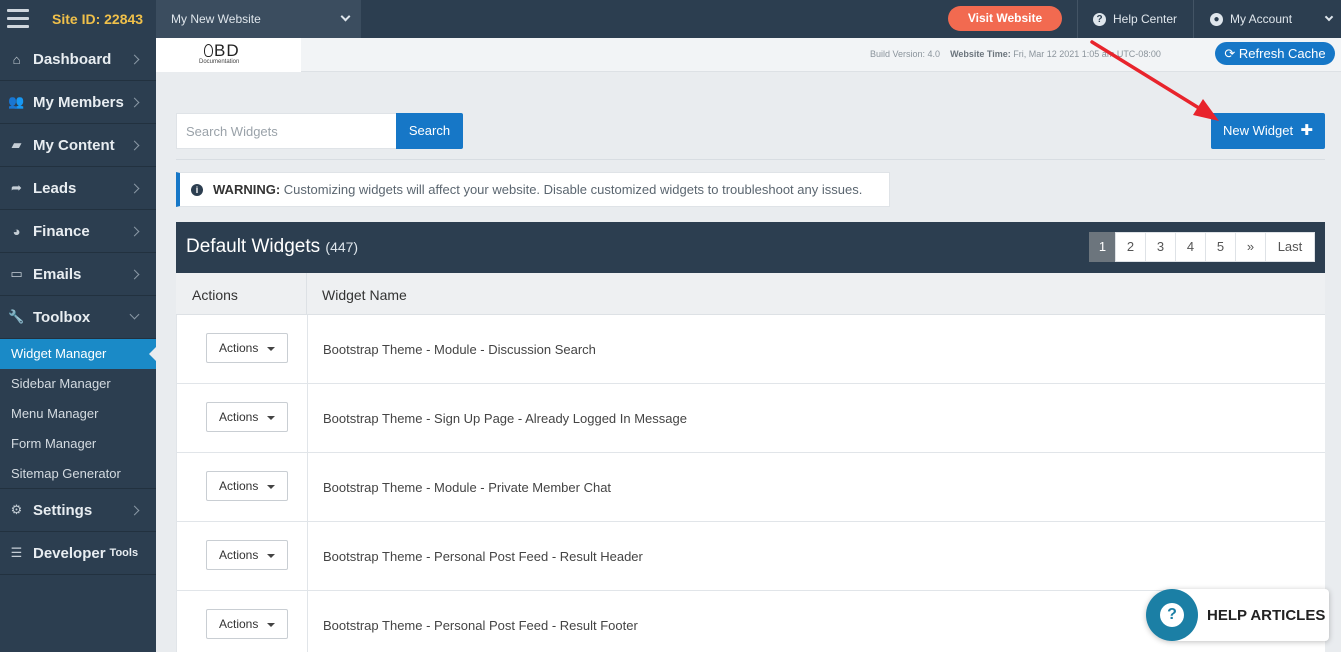  What do you see at coordinates (1250, 247) in the screenshot?
I see `page-next: »` at bounding box center [1250, 247].